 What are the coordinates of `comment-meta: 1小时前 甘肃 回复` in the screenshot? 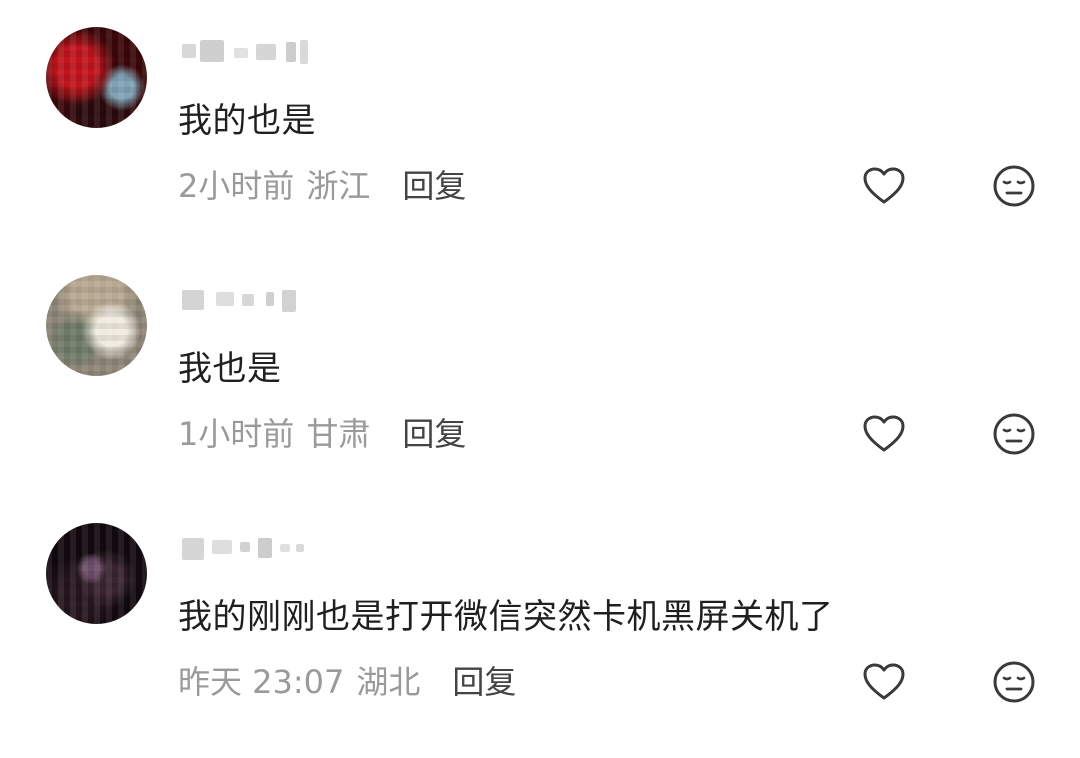 It's located at (322, 434).